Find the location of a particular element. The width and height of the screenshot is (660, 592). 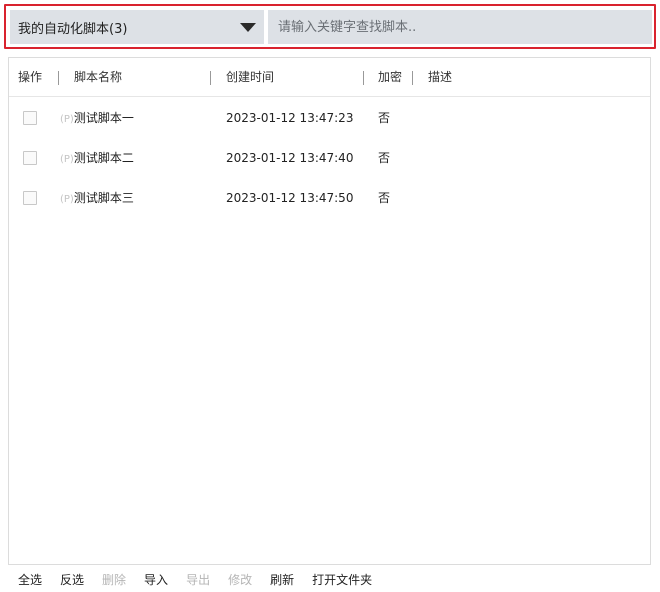

export-button: 导出 is located at coordinates (198, 579).